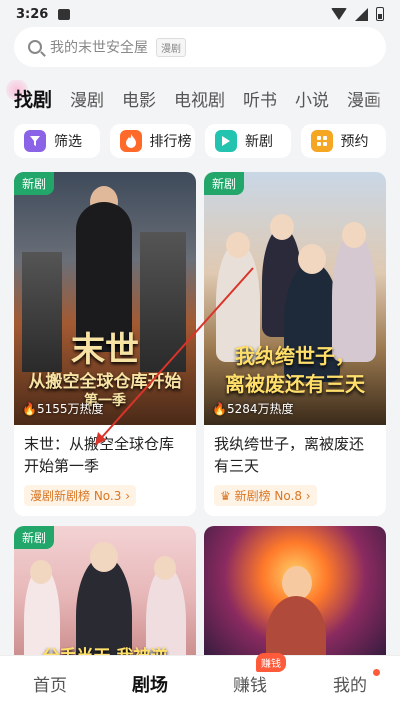  What do you see at coordinates (28, 96) in the screenshot?
I see `tab-find-drama: 找剧` at bounding box center [28, 96].